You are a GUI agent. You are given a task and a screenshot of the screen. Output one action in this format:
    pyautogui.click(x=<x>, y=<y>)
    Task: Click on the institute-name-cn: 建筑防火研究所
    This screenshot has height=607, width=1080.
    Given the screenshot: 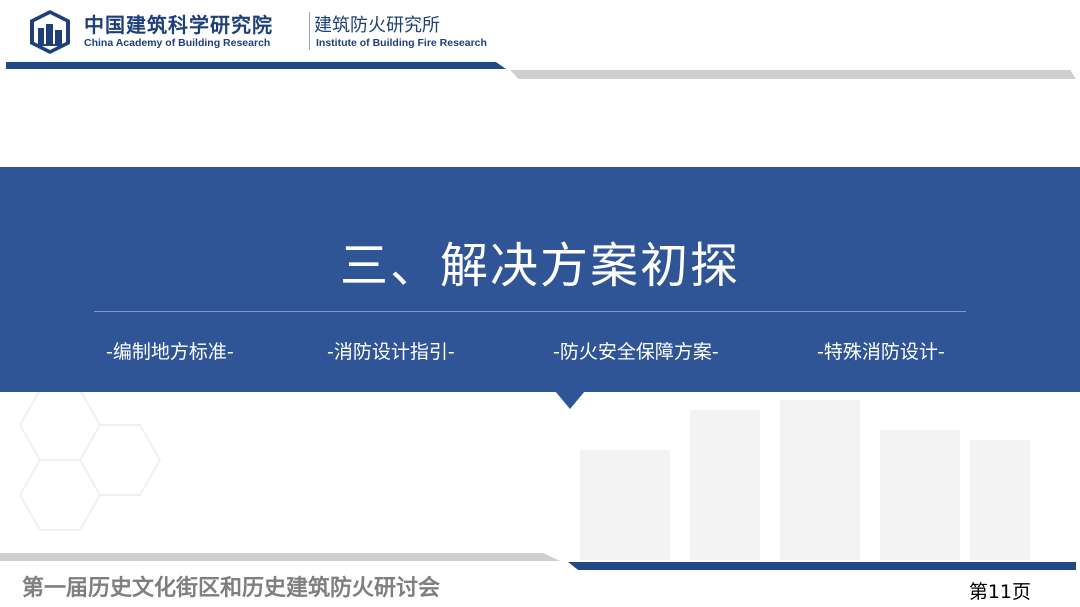 What is the action you would take?
    pyautogui.click(x=377, y=25)
    